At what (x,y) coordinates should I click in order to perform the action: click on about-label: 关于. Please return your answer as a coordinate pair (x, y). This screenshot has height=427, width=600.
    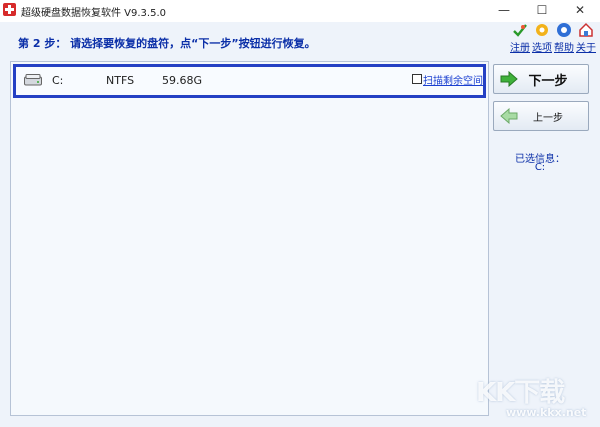
    Looking at the image, I should click on (586, 48).